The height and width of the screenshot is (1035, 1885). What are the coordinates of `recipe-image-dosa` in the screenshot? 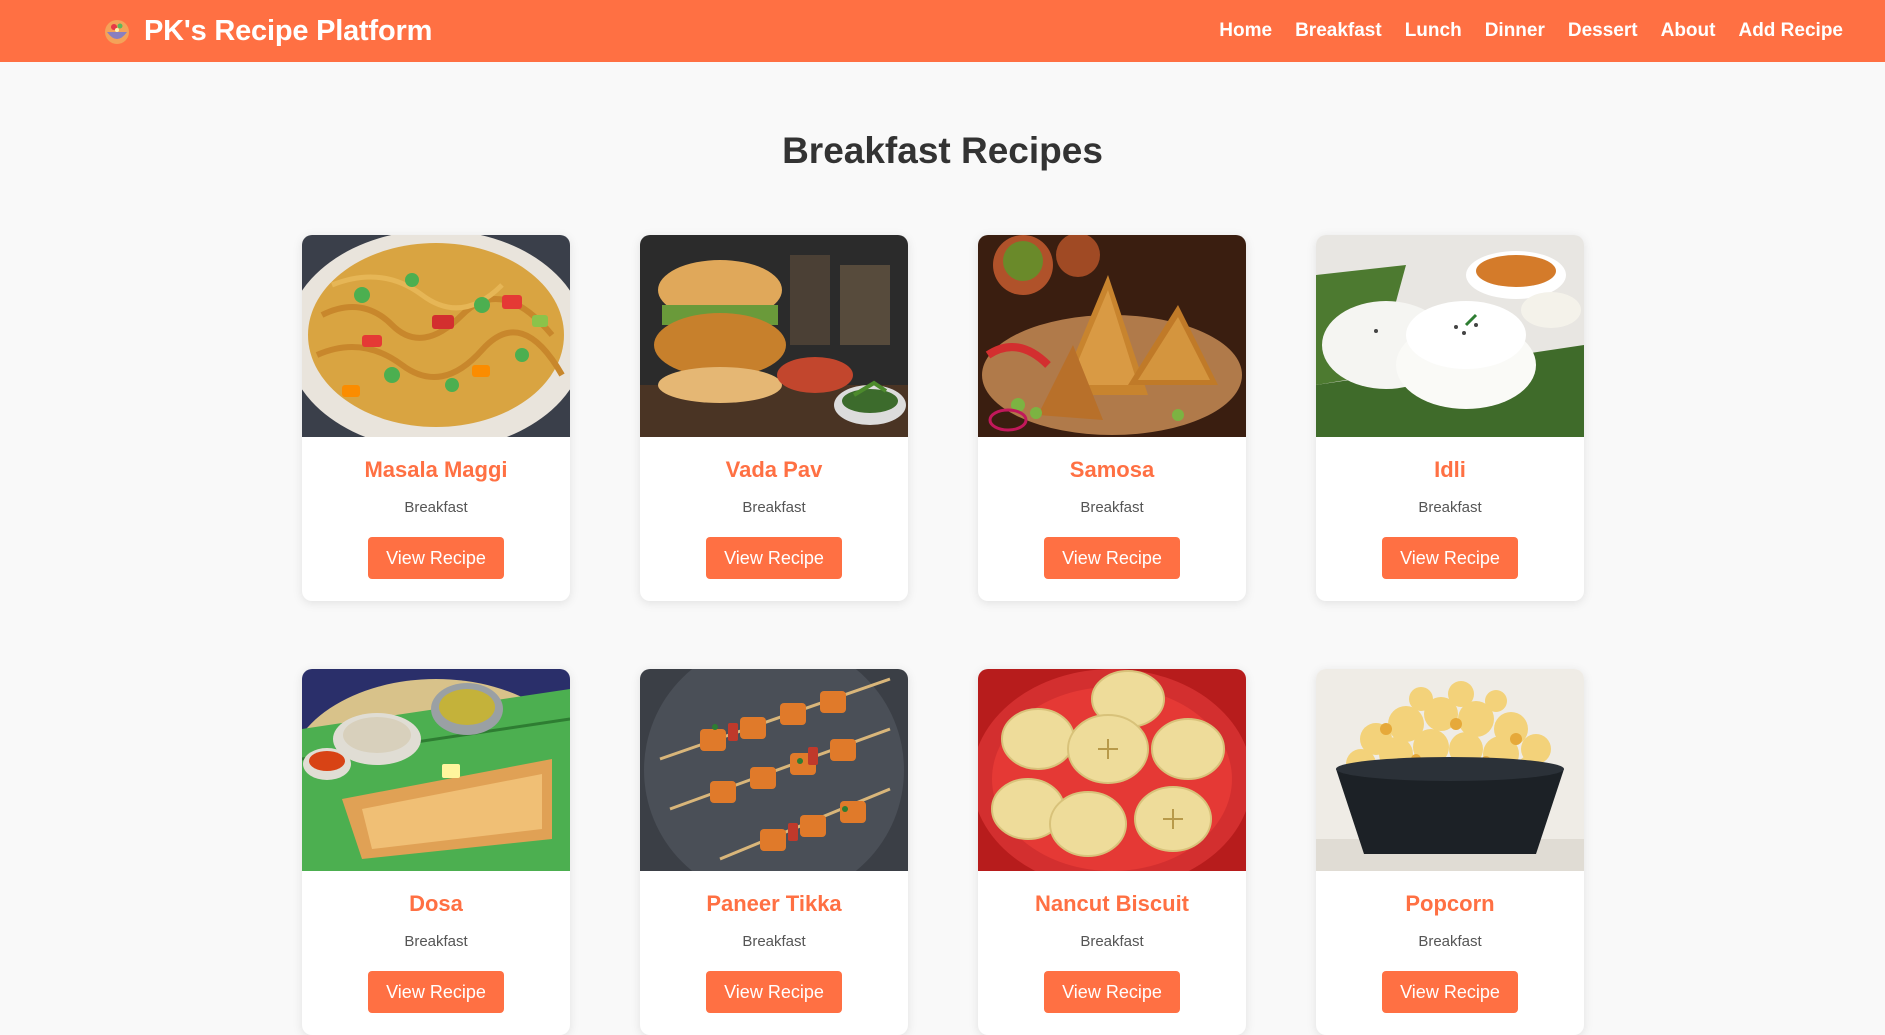 It's located at (436, 770).